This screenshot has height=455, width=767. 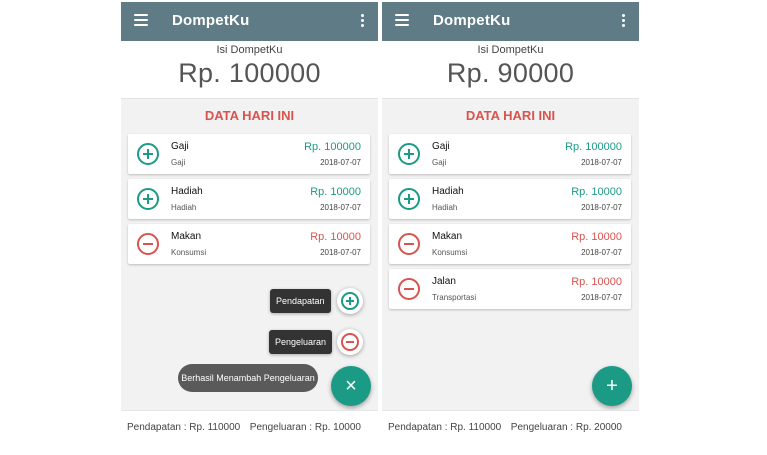 What do you see at coordinates (510, 73) in the screenshot?
I see `balance-amount: Rp. 90000` at bounding box center [510, 73].